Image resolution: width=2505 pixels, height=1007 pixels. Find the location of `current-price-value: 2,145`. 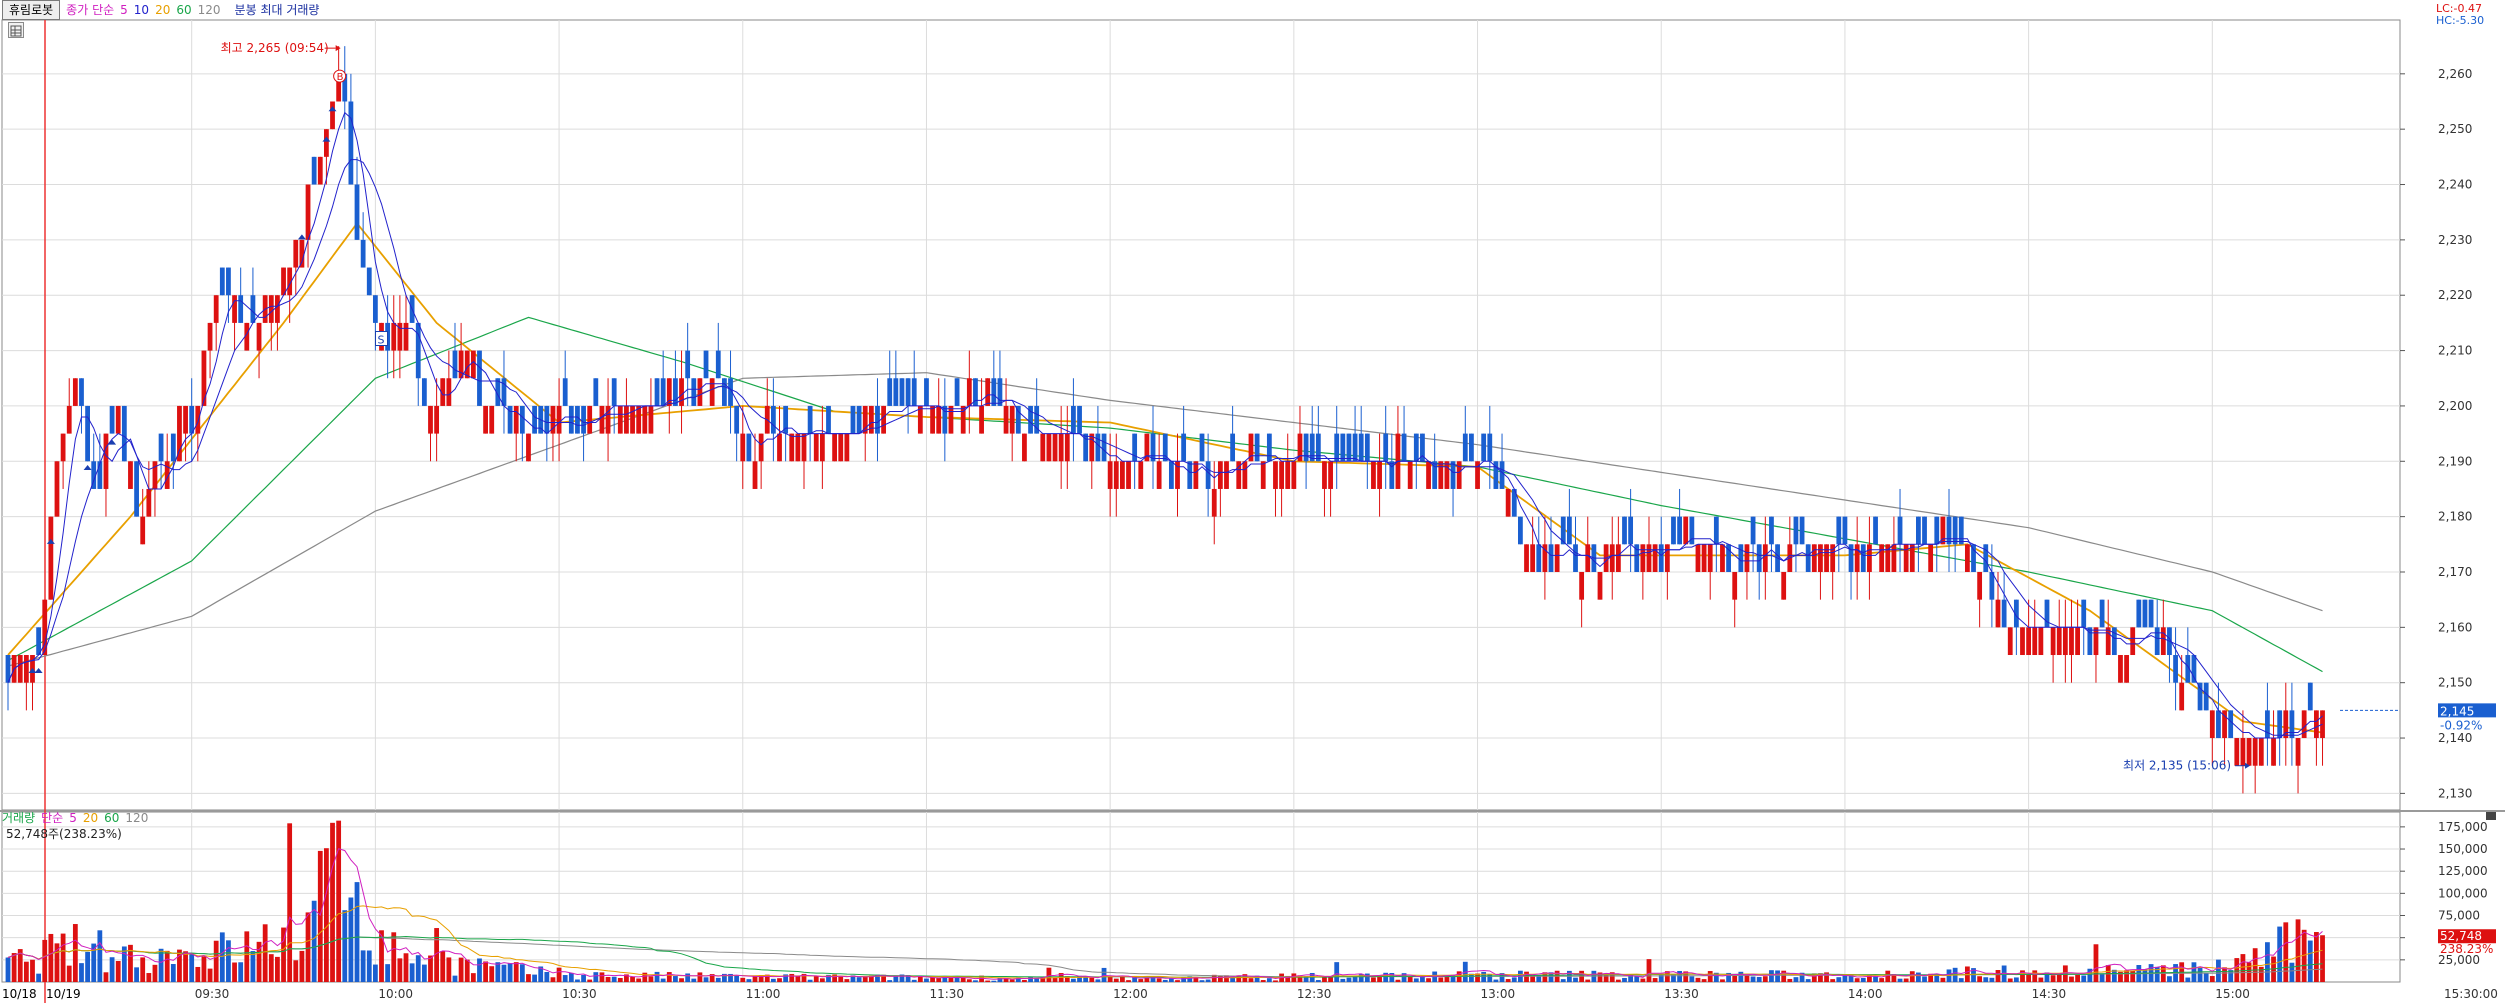

current-price-value: 2,145 is located at coordinates (2457, 711).